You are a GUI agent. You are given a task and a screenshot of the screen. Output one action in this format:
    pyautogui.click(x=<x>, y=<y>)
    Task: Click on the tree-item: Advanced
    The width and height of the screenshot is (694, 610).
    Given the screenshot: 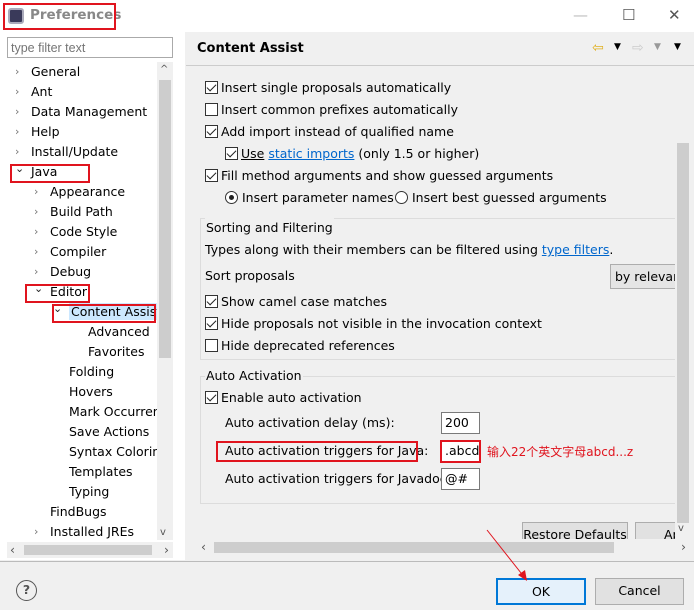 What is the action you would take?
    pyautogui.click(x=119, y=332)
    